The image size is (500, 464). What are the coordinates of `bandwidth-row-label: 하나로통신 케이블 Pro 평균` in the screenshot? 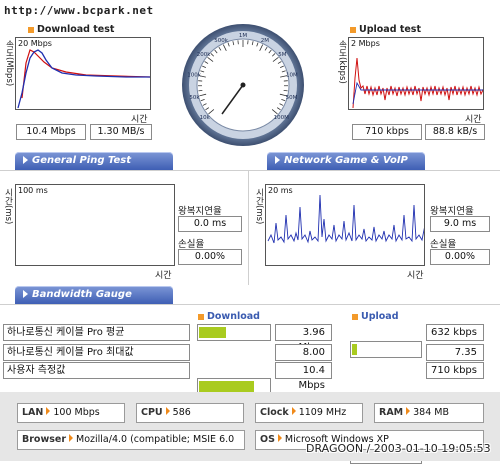 It's located at (96, 332).